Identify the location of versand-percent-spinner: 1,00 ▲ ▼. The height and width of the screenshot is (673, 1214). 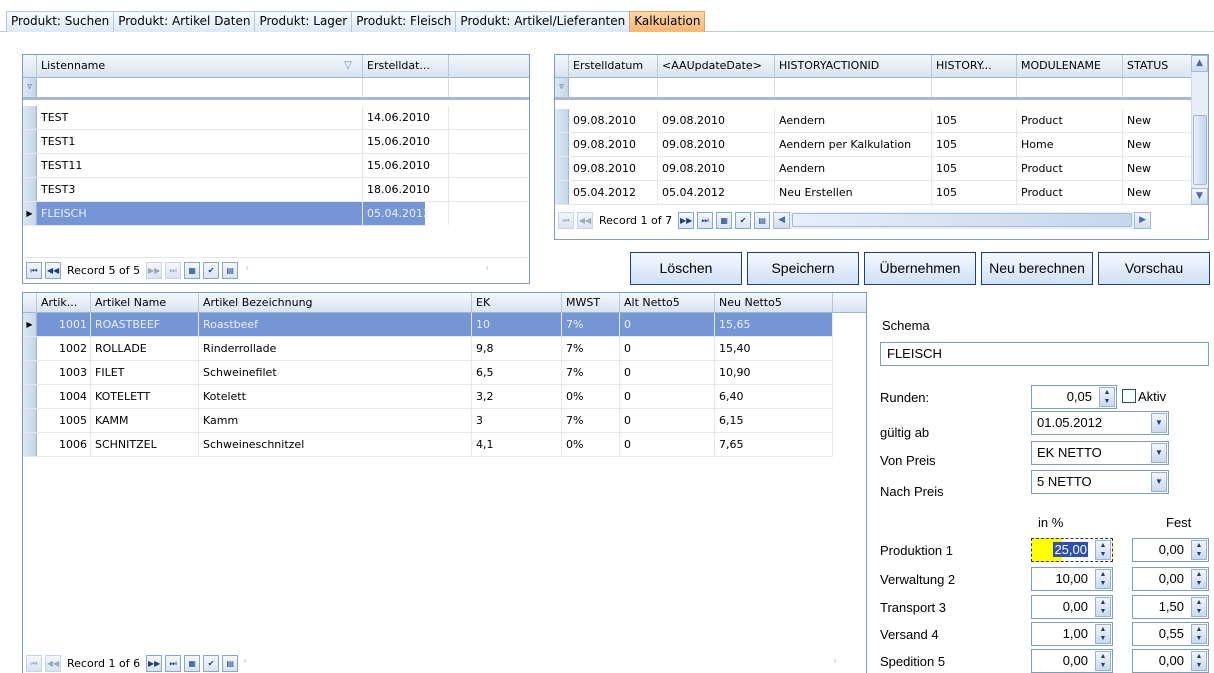
(1072, 634).